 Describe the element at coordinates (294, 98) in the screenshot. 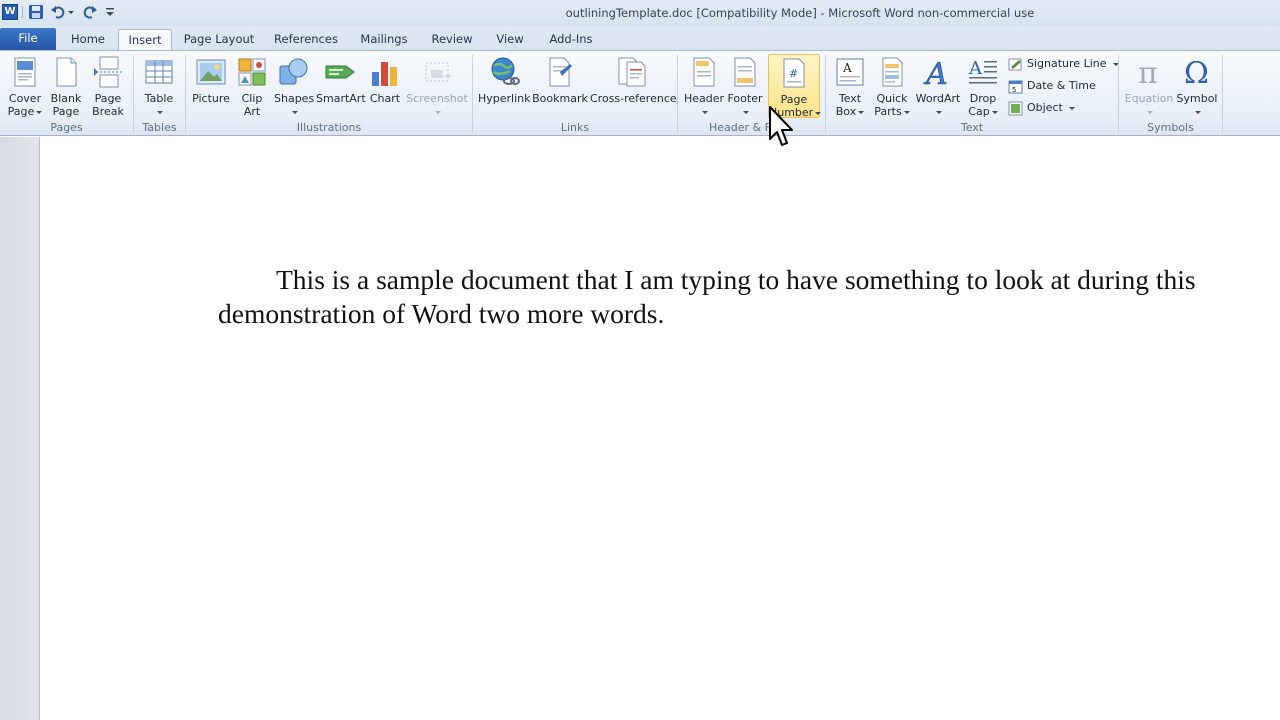

I see `shapes-label: Shapes` at that location.